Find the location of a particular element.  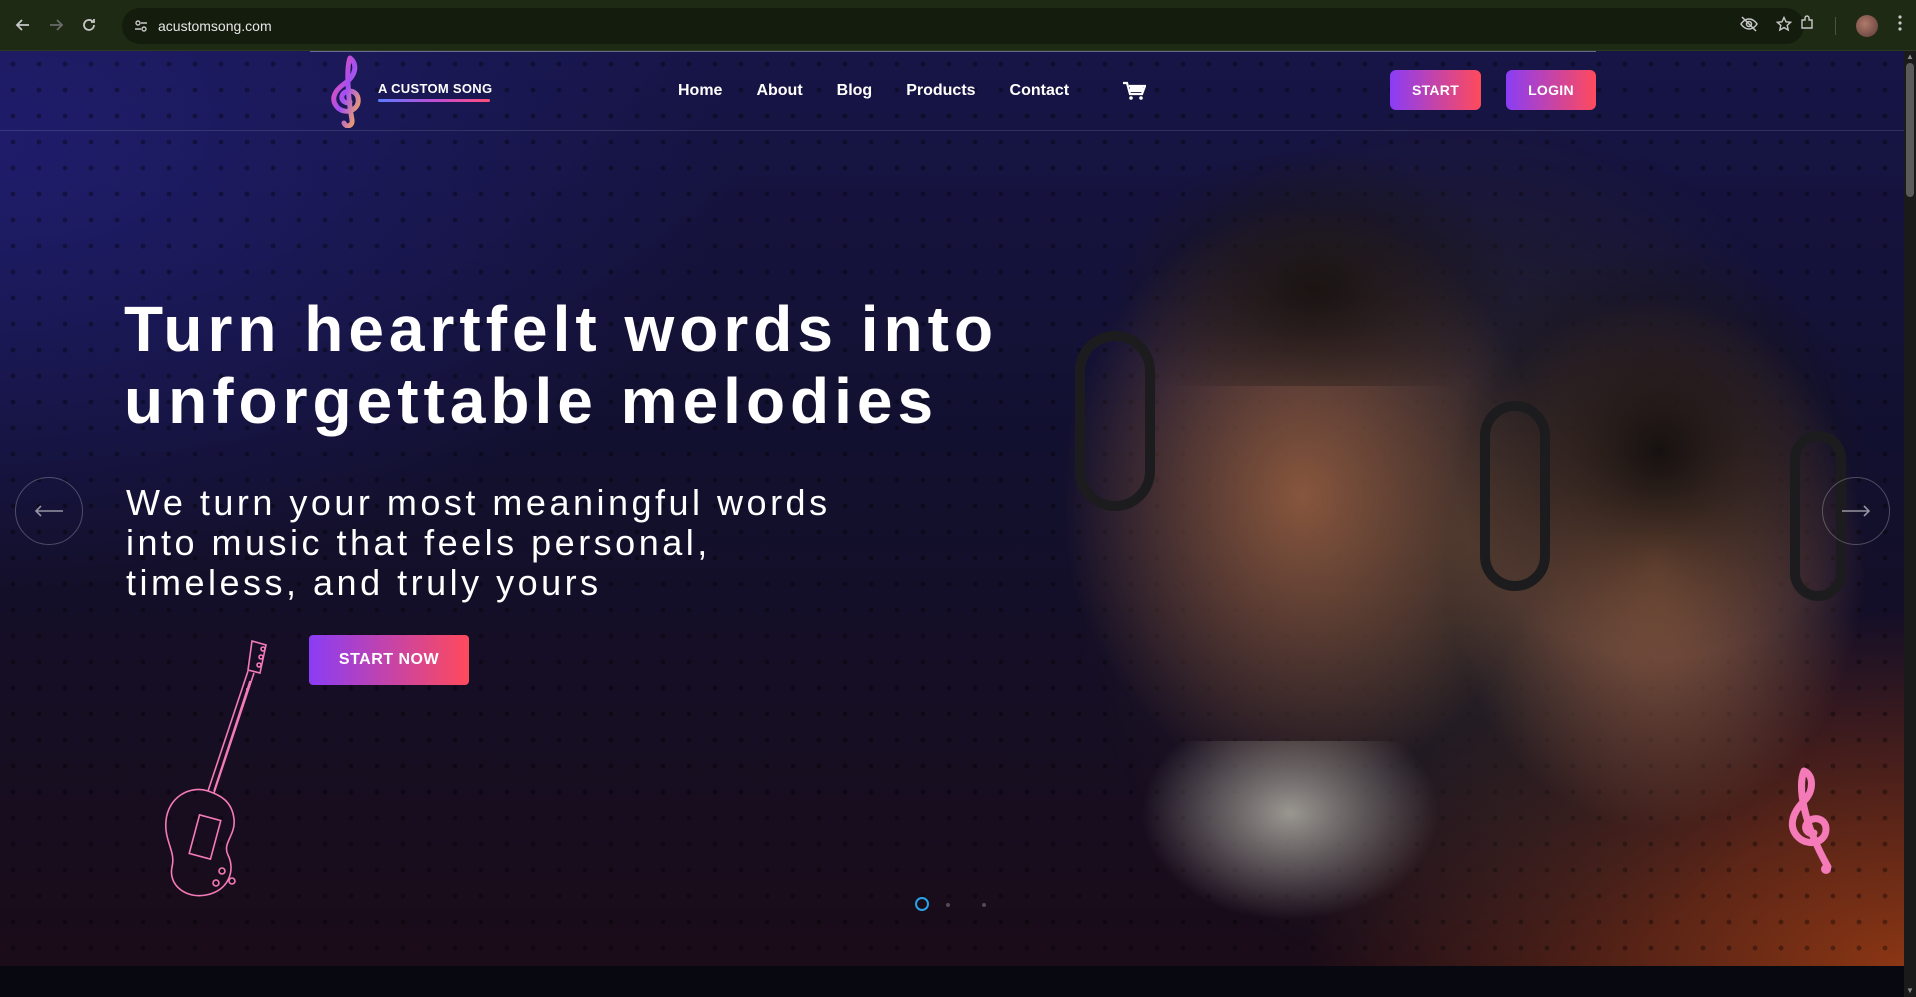

next-section-strip is located at coordinates (952, 981).